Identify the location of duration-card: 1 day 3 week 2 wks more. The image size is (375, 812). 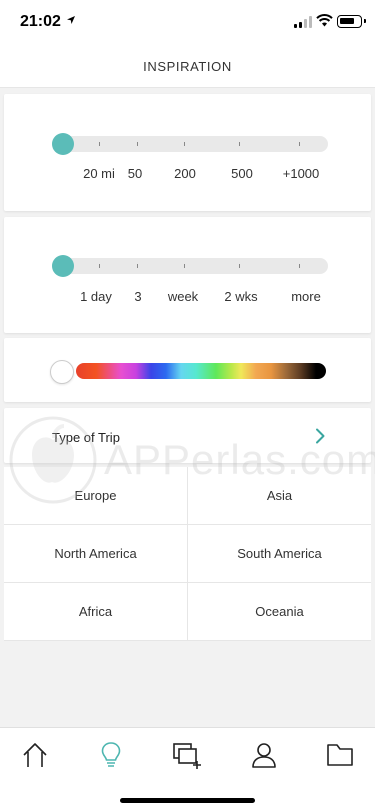
(187, 275).